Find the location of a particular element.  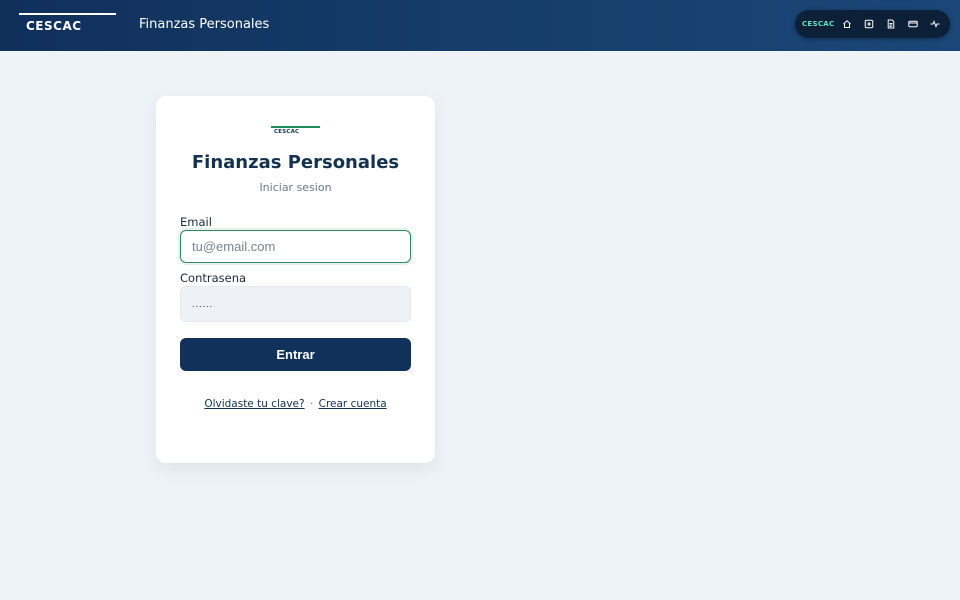

card-logo: CESCAC is located at coordinates (295, 130).